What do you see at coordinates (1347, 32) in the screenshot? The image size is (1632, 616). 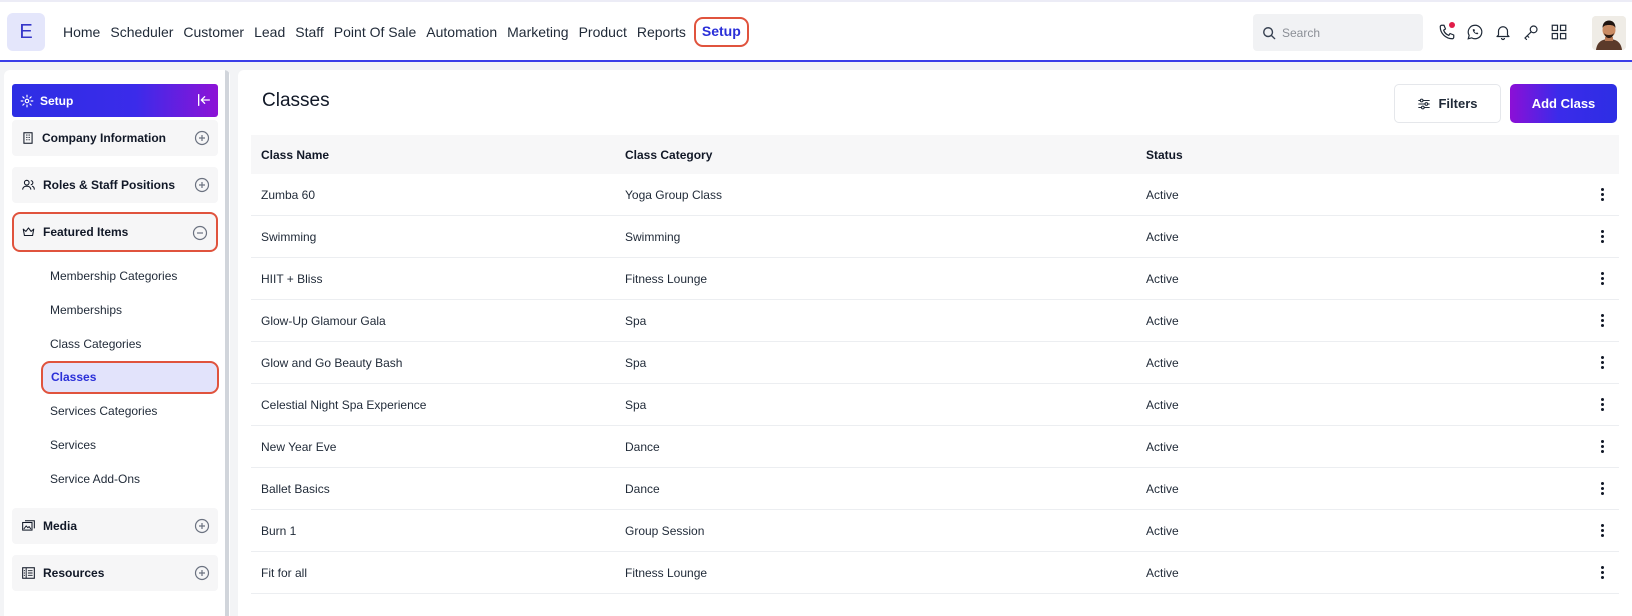 I see `search-input` at bounding box center [1347, 32].